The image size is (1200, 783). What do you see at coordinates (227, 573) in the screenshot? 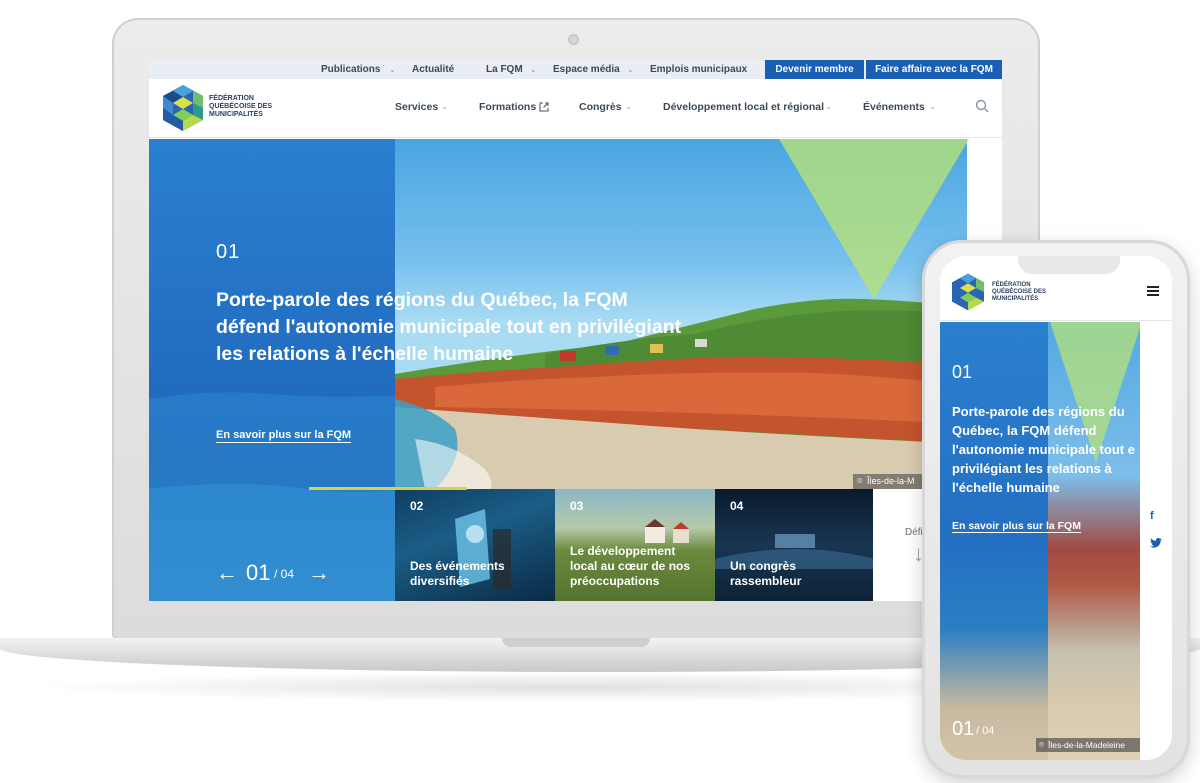
I see `prev-arrow-icon: ←` at bounding box center [227, 573].